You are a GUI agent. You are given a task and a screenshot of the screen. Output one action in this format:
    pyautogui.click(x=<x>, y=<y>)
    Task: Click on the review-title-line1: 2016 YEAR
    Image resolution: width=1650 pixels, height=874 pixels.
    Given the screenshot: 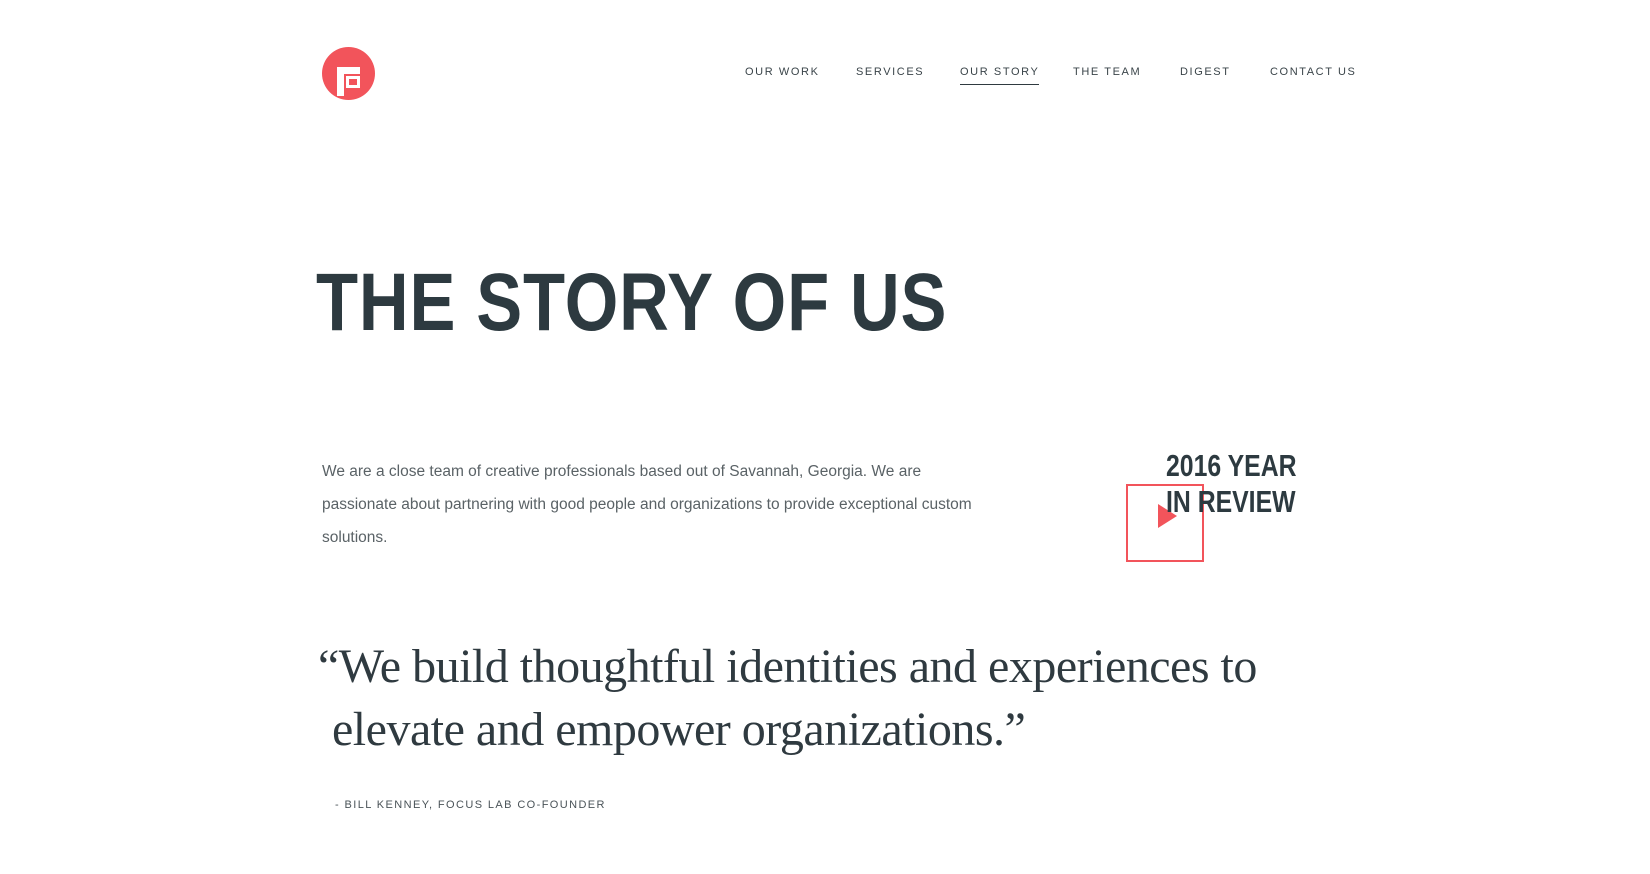 What is the action you would take?
    pyautogui.click(x=1231, y=465)
    